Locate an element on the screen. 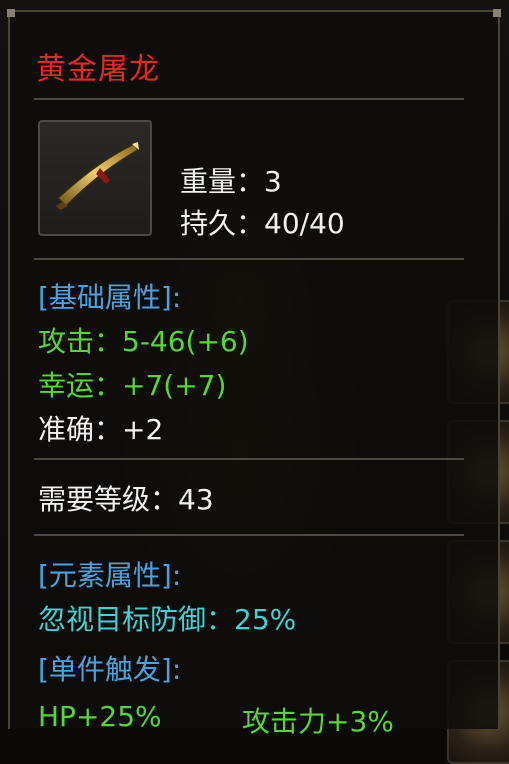 The width and height of the screenshot is (509, 764). durability-label: 持久：40/40 is located at coordinates (262, 223).